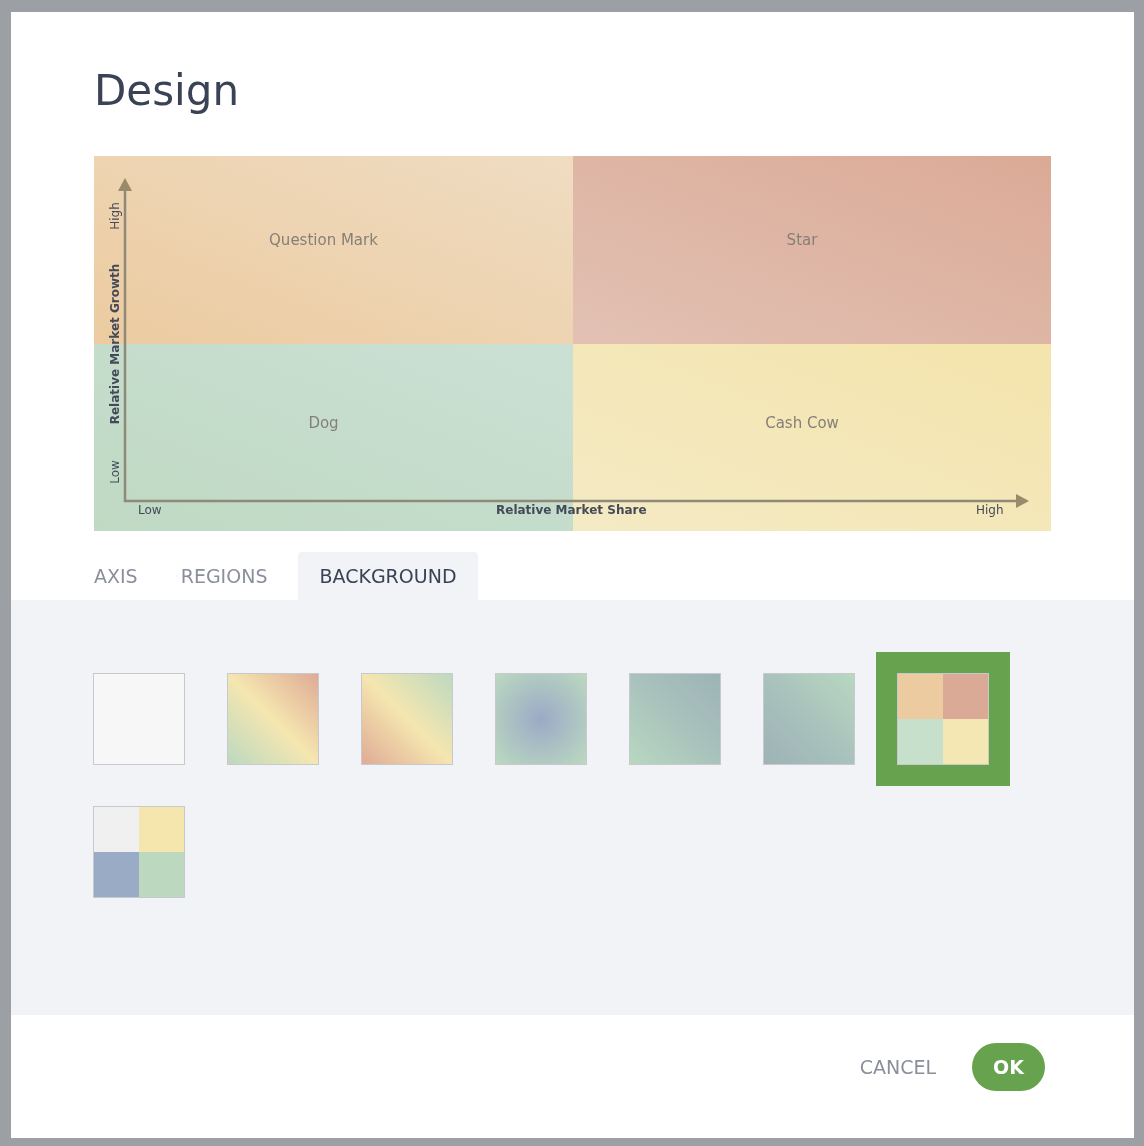  Describe the element at coordinates (224, 576) in the screenshot. I see `tab: REGIONS` at that location.